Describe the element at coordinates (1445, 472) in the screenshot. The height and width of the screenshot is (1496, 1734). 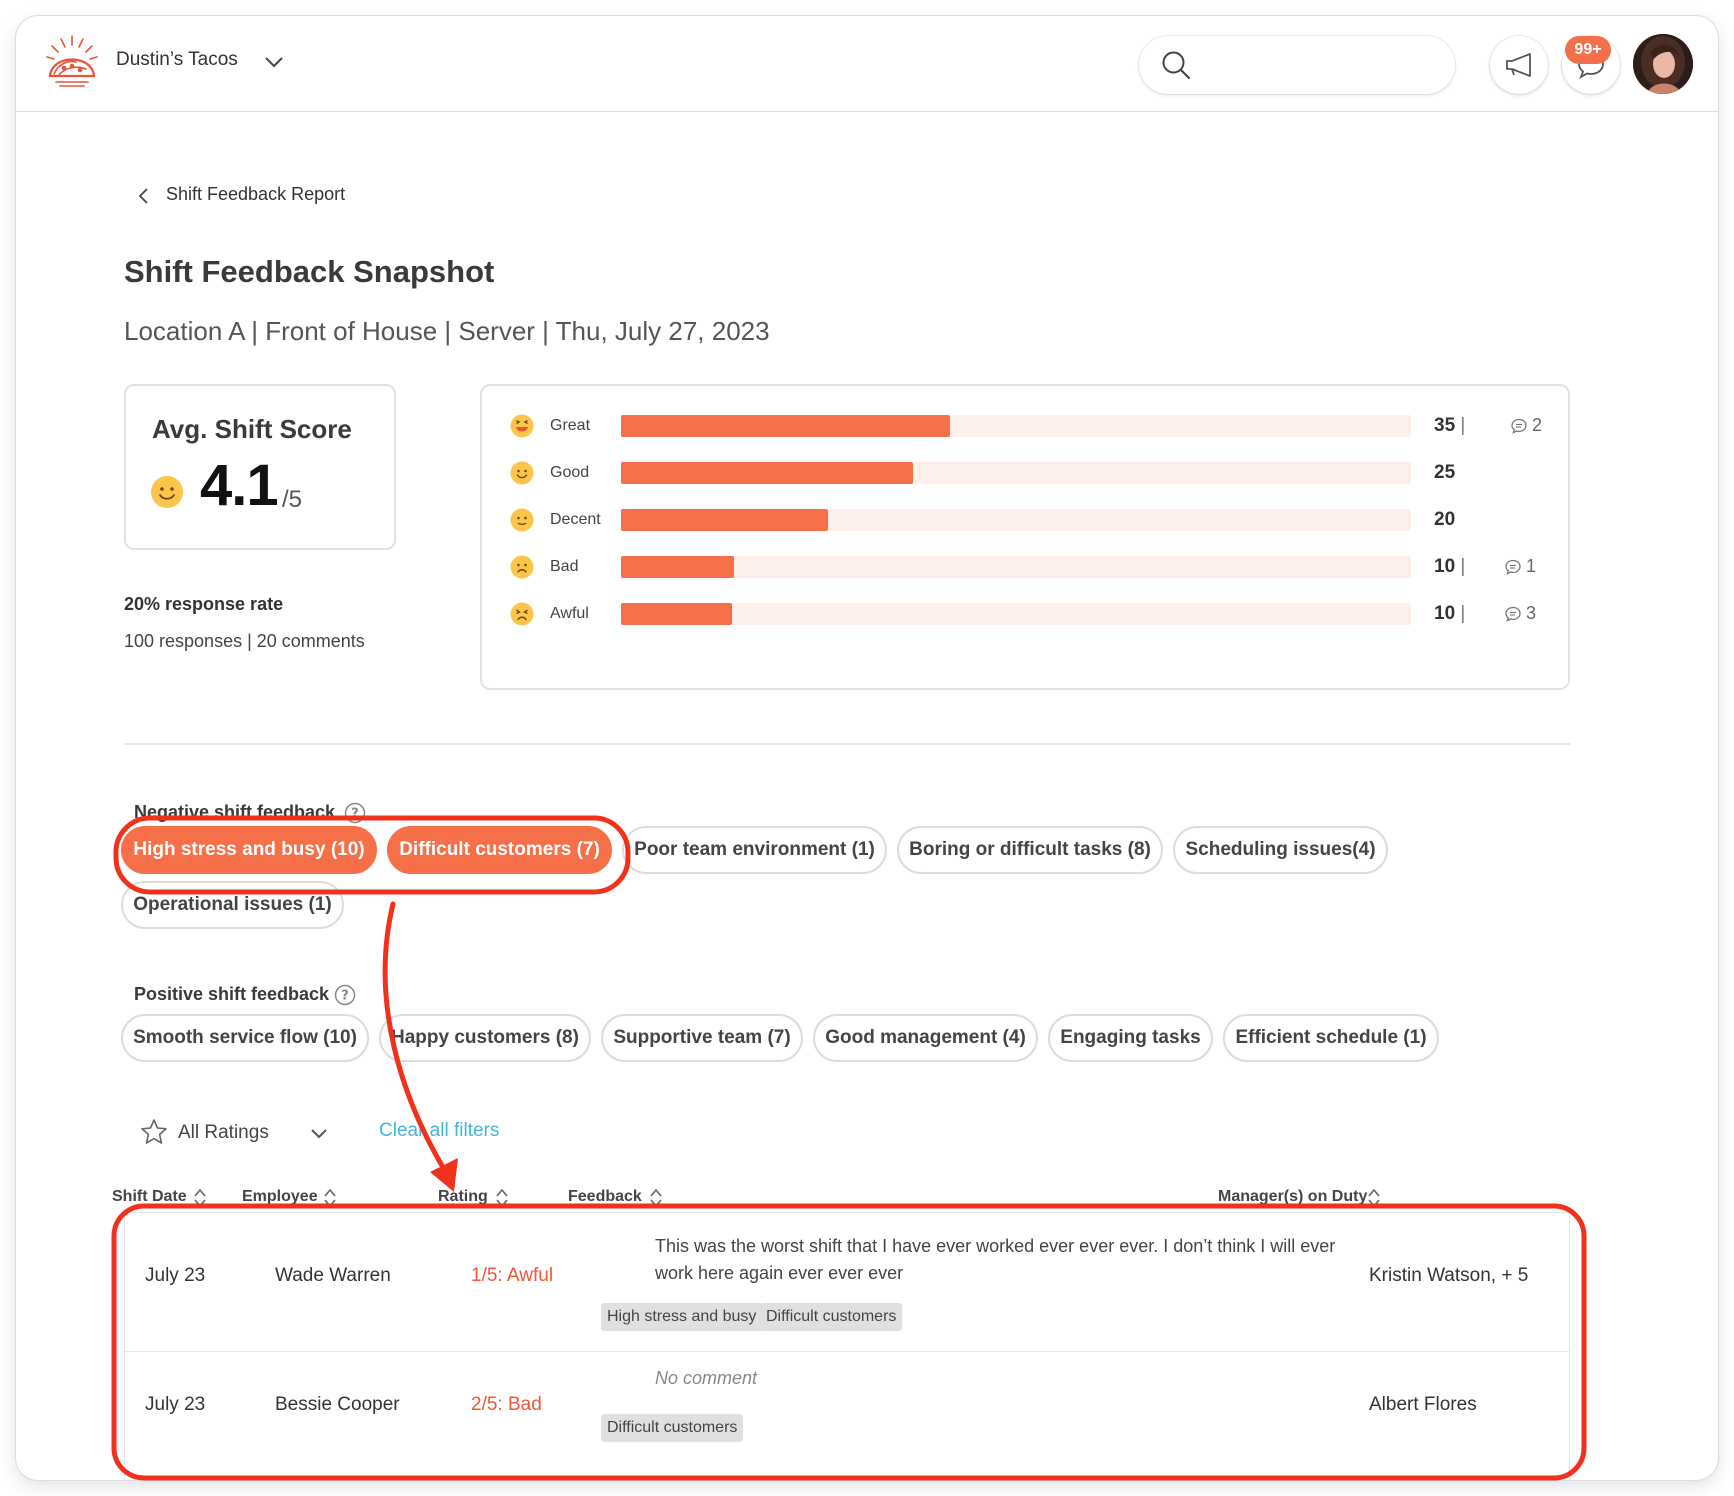
I see `rating-count: 25` at that location.